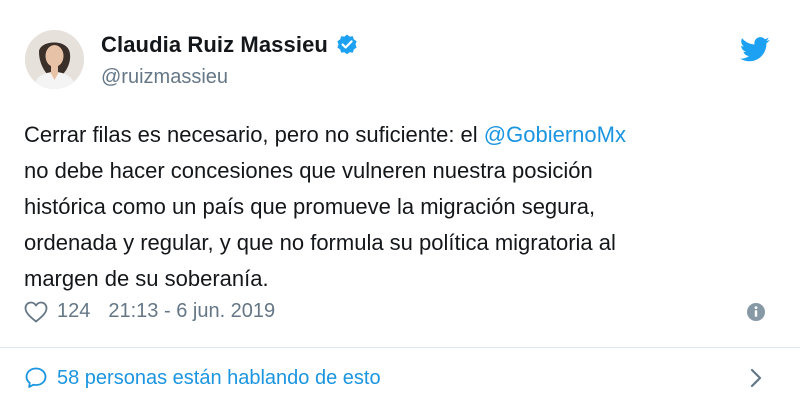 Image resolution: width=800 pixels, height=408 pixels. Describe the element at coordinates (755, 49) in the screenshot. I see `twitter-bird-icon` at that location.